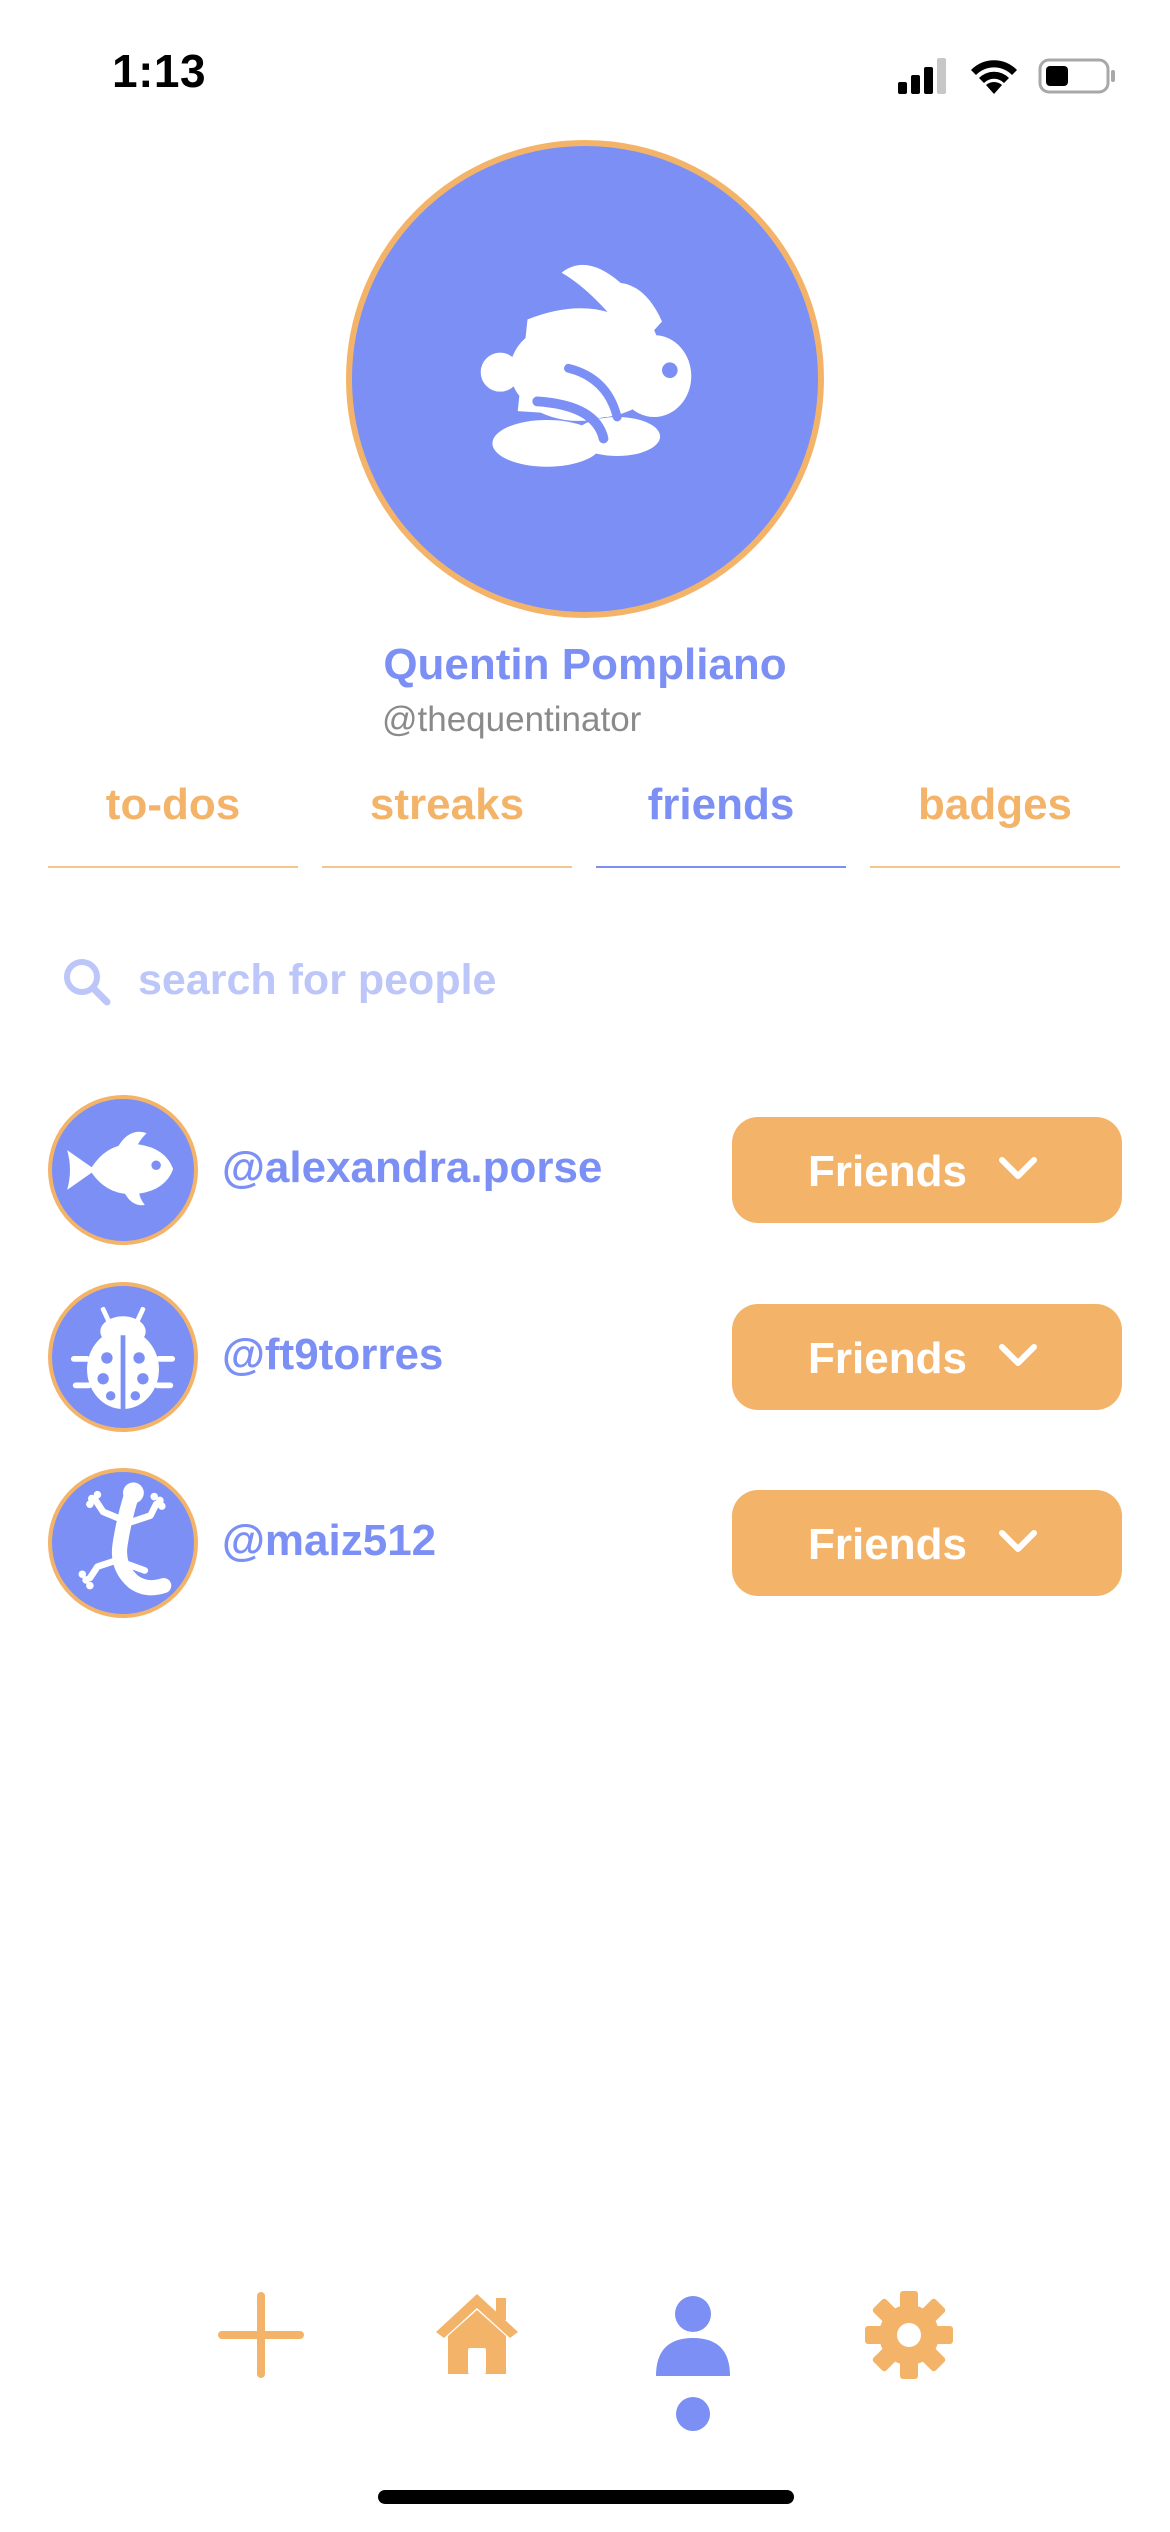 This screenshot has width=1170, height=2532. What do you see at coordinates (585, 664) in the screenshot?
I see `profile-name: Quentin Pompliano` at bounding box center [585, 664].